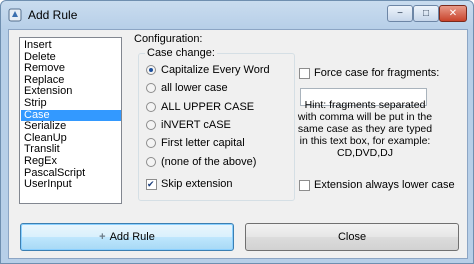 Image resolution: width=474 pixels, height=264 pixels. I want to click on title-bar: Add Rule − □ ✕, so click(237, 15).